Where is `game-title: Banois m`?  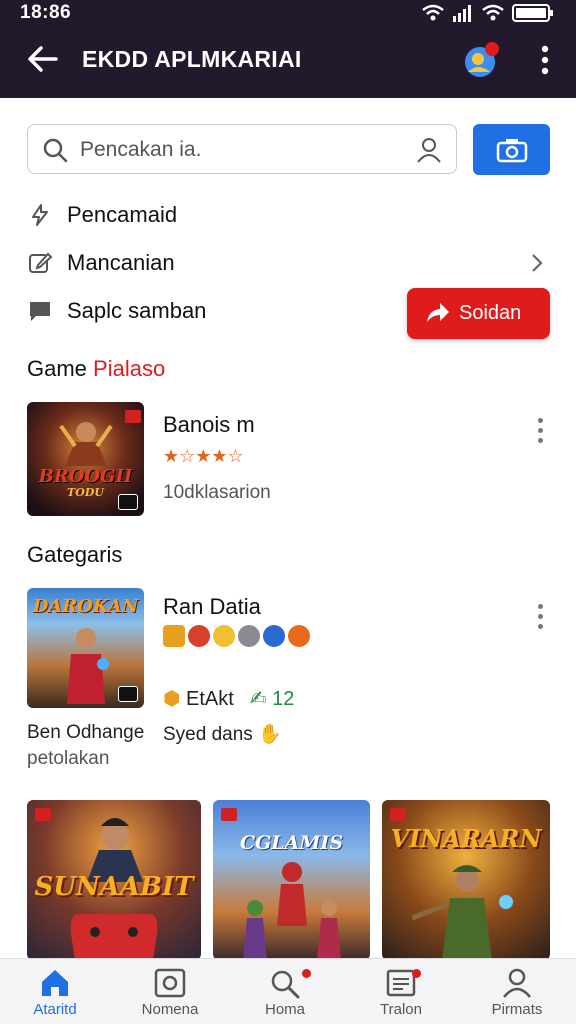
game-title: Banois m is located at coordinates (209, 425).